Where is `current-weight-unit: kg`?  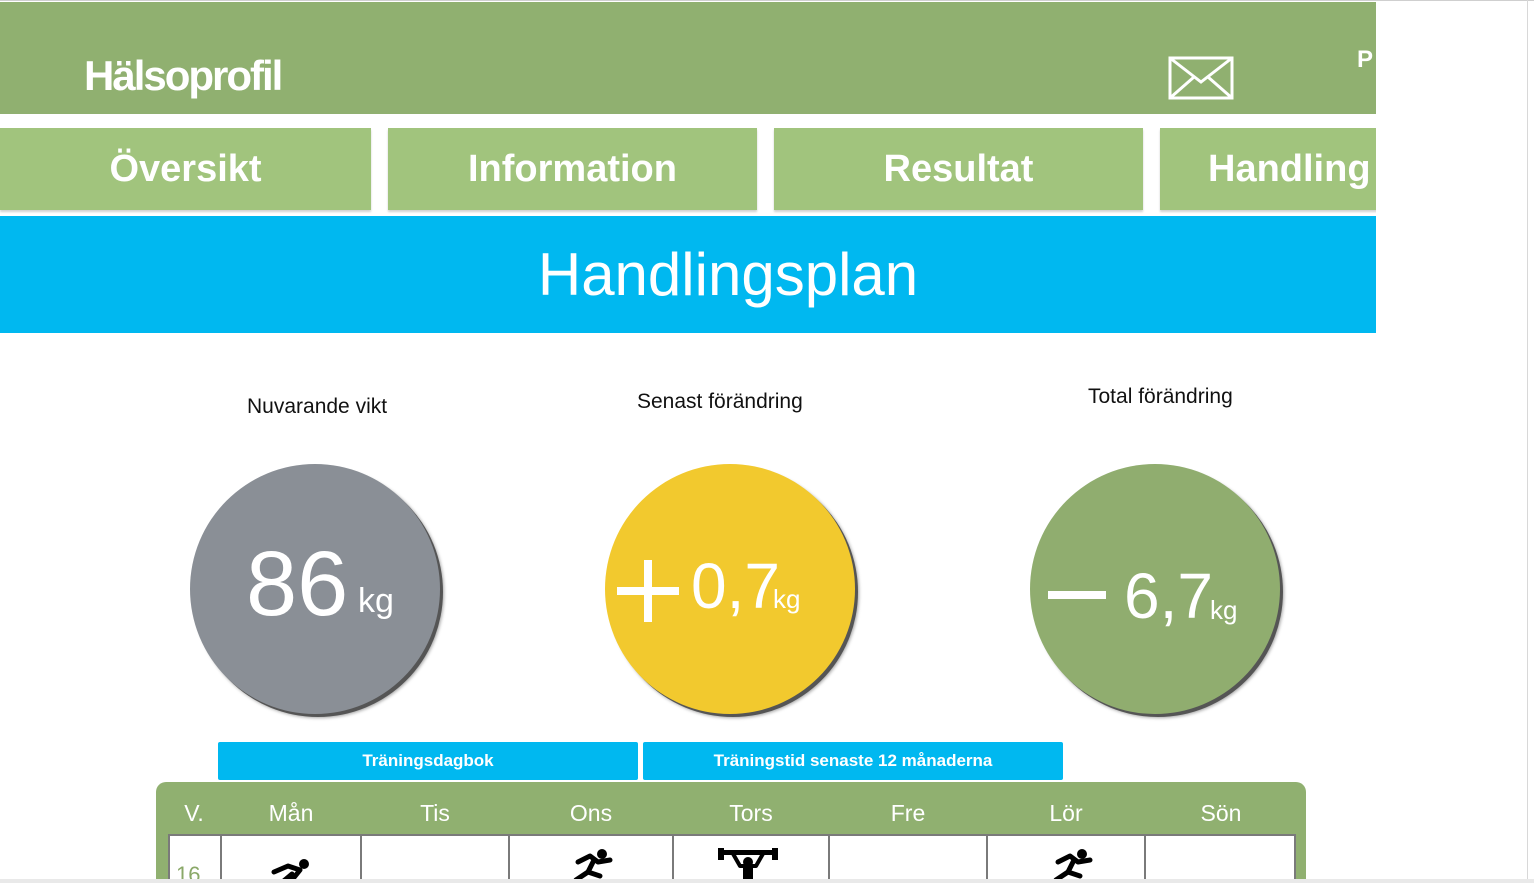 current-weight-unit: kg is located at coordinates (376, 601).